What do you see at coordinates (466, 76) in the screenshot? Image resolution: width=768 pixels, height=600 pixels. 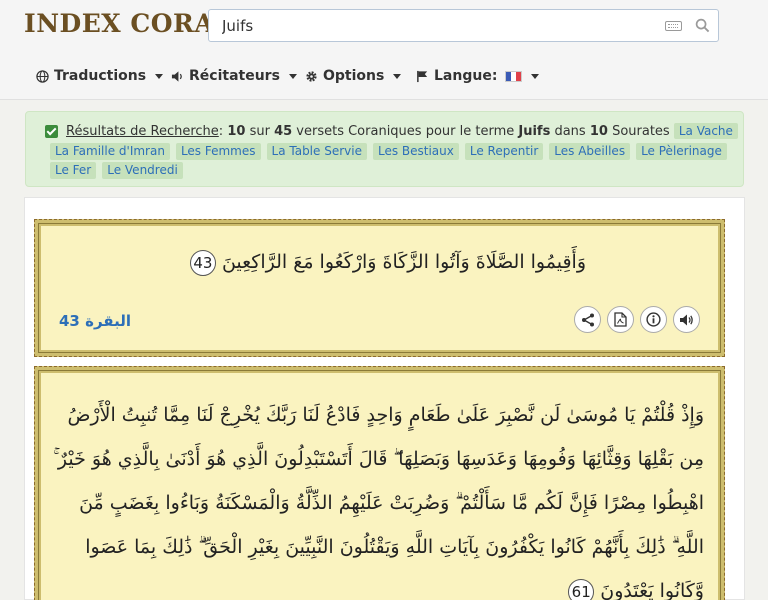 I see `language-label: Langue:` at bounding box center [466, 76].